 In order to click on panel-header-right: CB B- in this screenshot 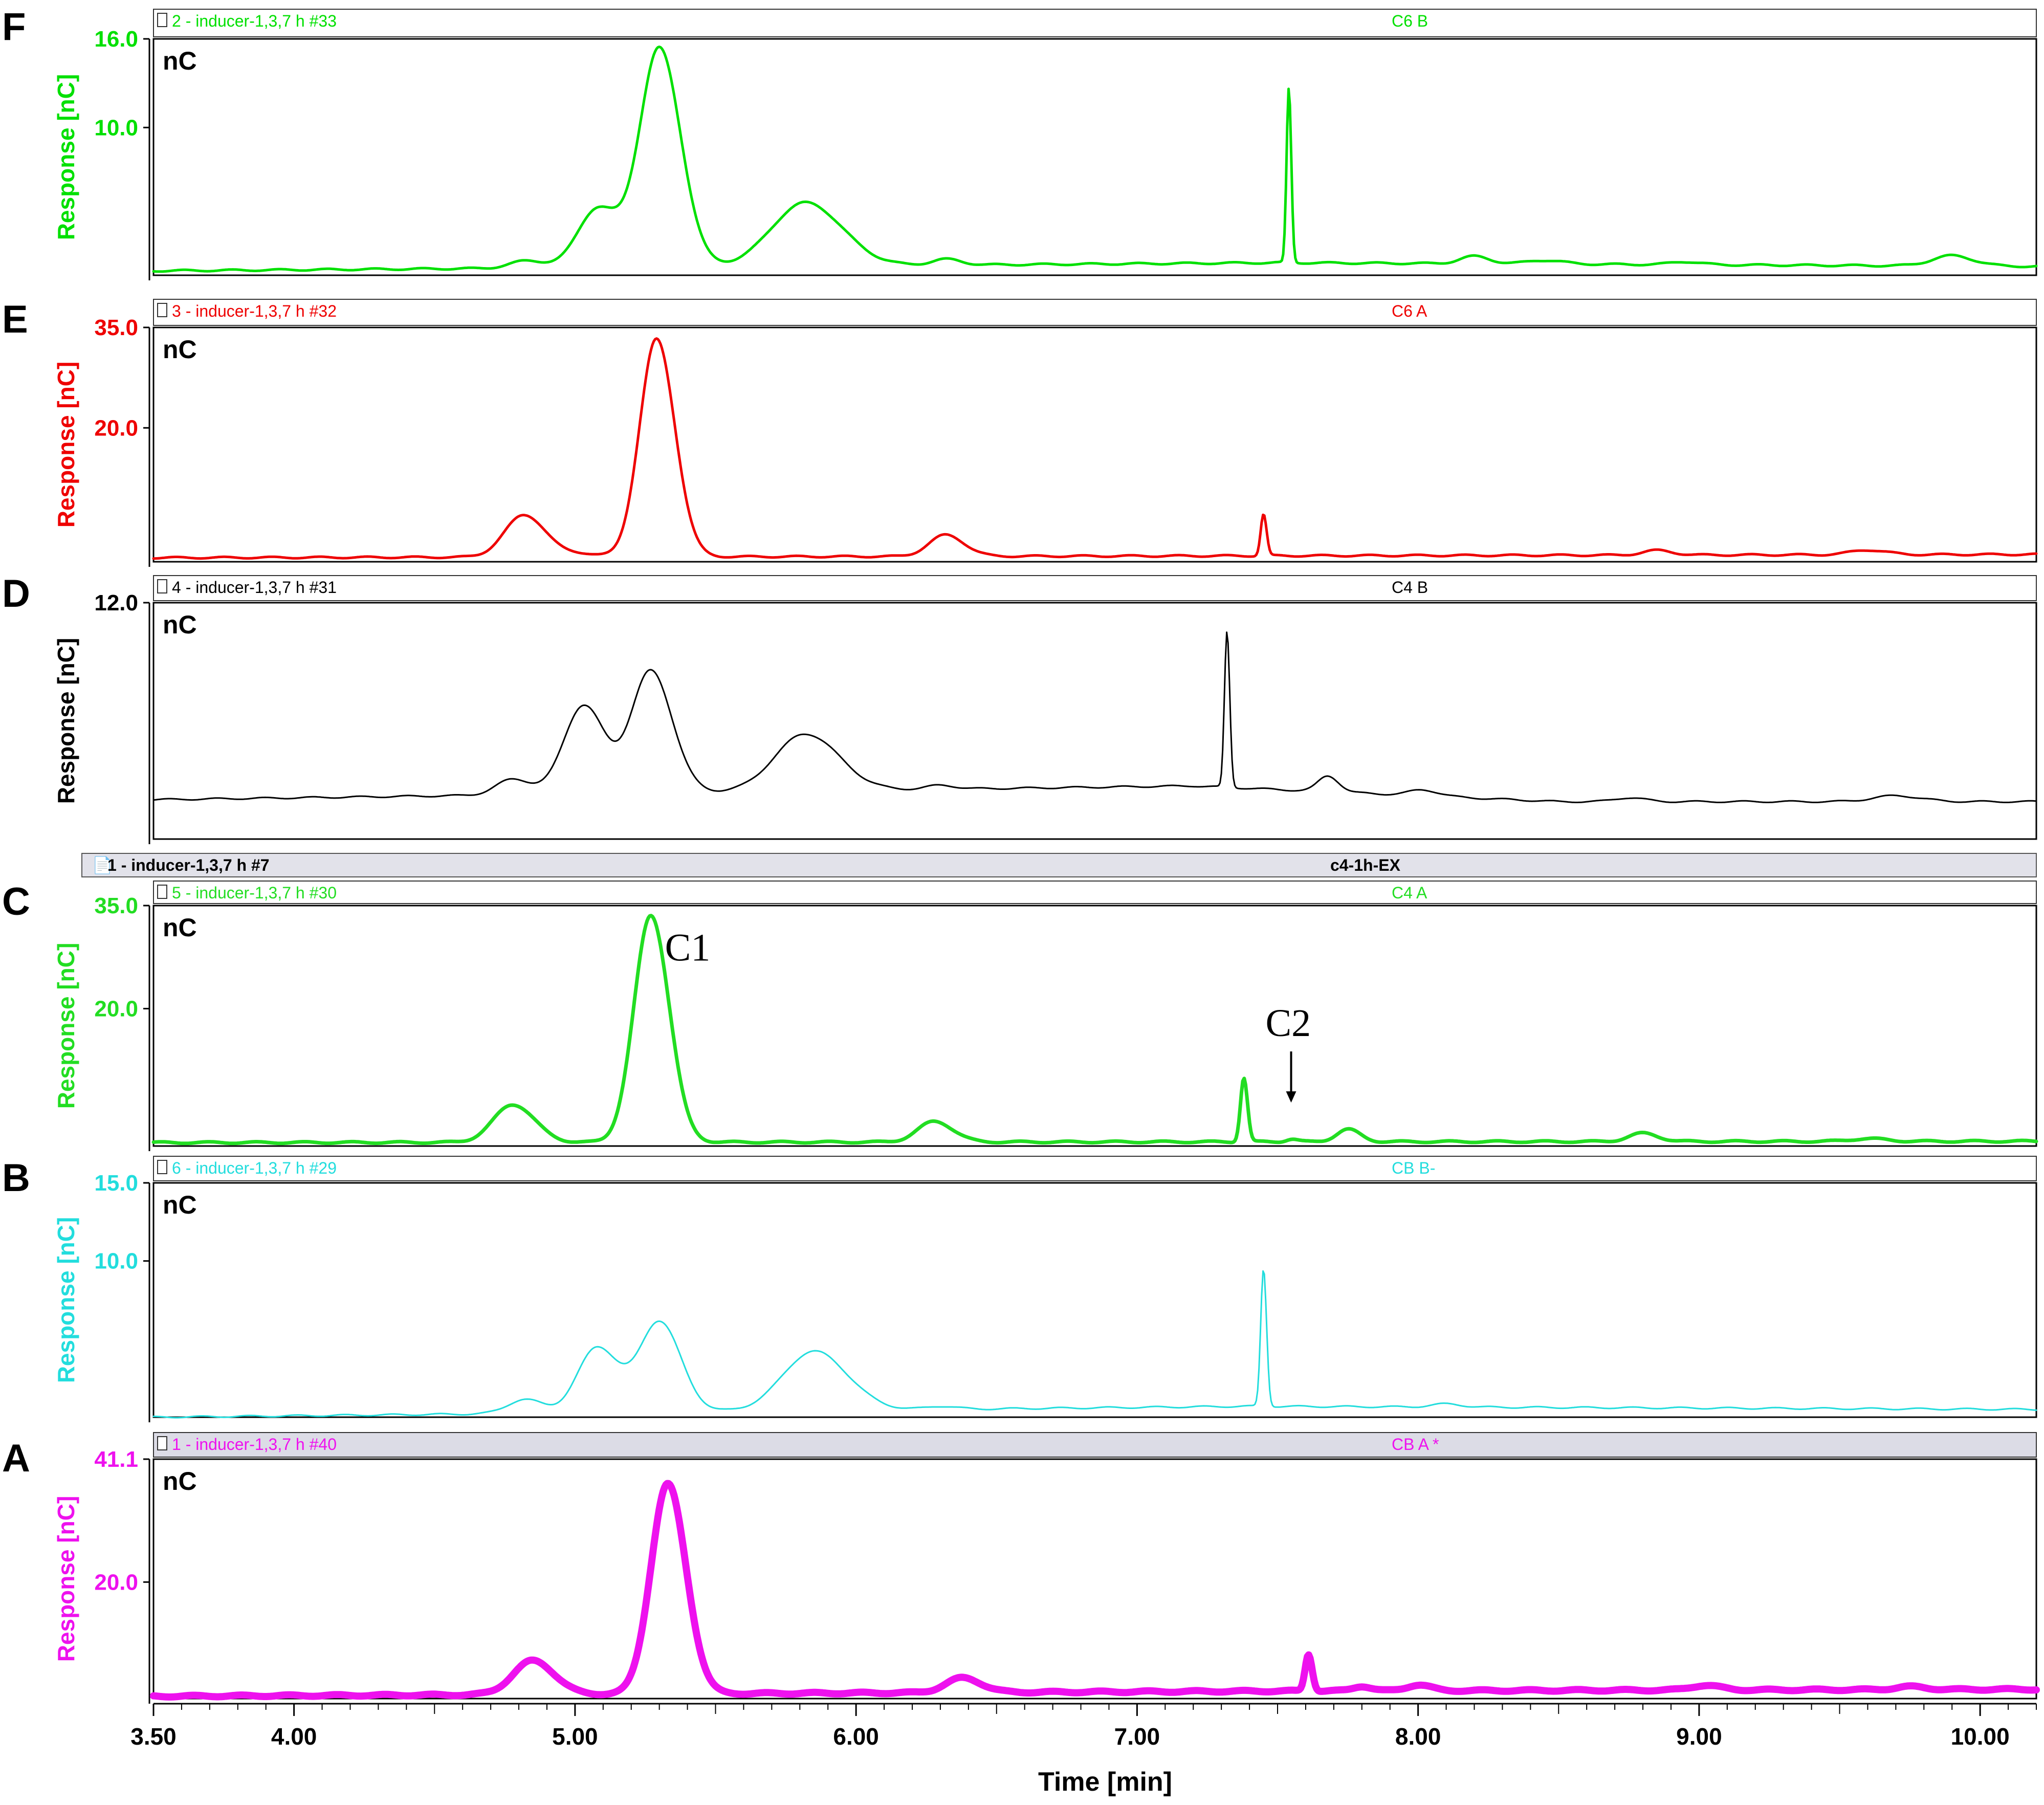, I will do `click(1413, 1168)`.